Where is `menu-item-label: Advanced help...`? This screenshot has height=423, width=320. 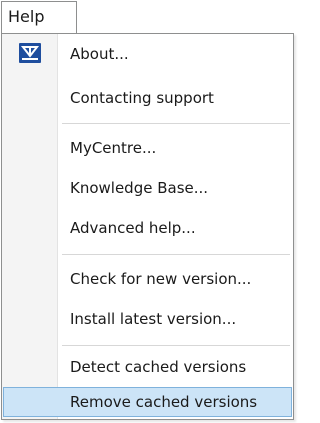
menu-item-label: Advanced help... is located at coordinates (133, 228).